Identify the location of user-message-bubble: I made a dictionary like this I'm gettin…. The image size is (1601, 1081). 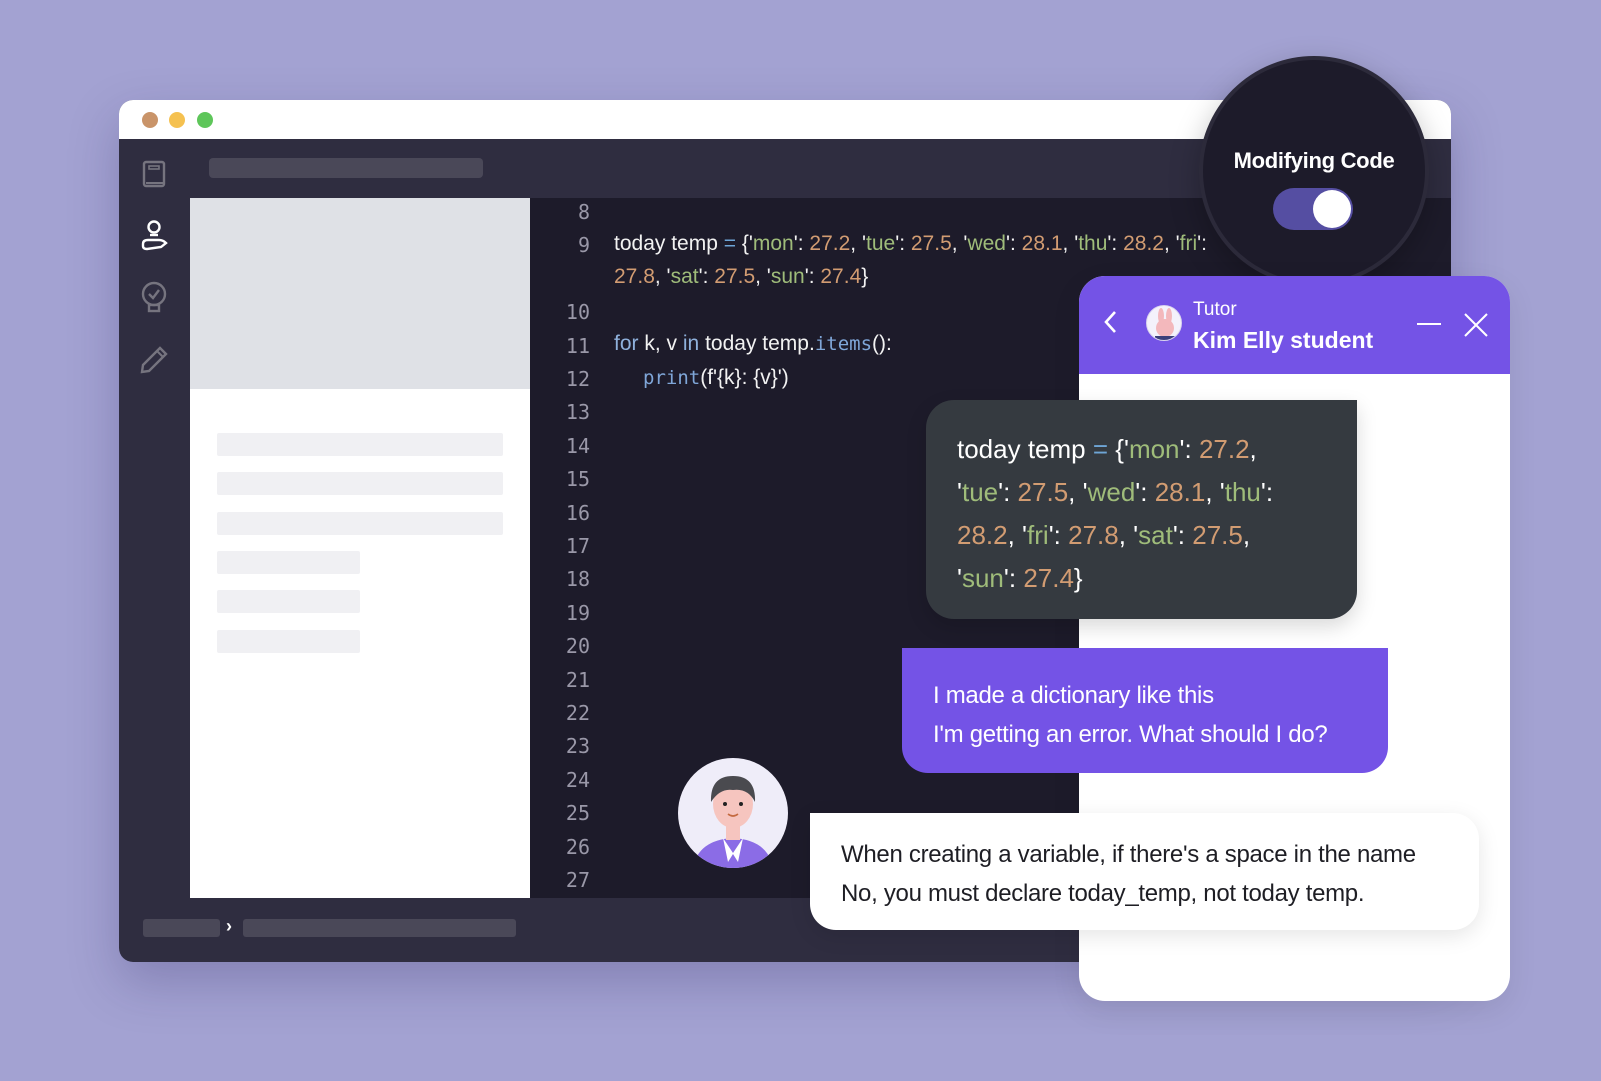
(1145, 710).